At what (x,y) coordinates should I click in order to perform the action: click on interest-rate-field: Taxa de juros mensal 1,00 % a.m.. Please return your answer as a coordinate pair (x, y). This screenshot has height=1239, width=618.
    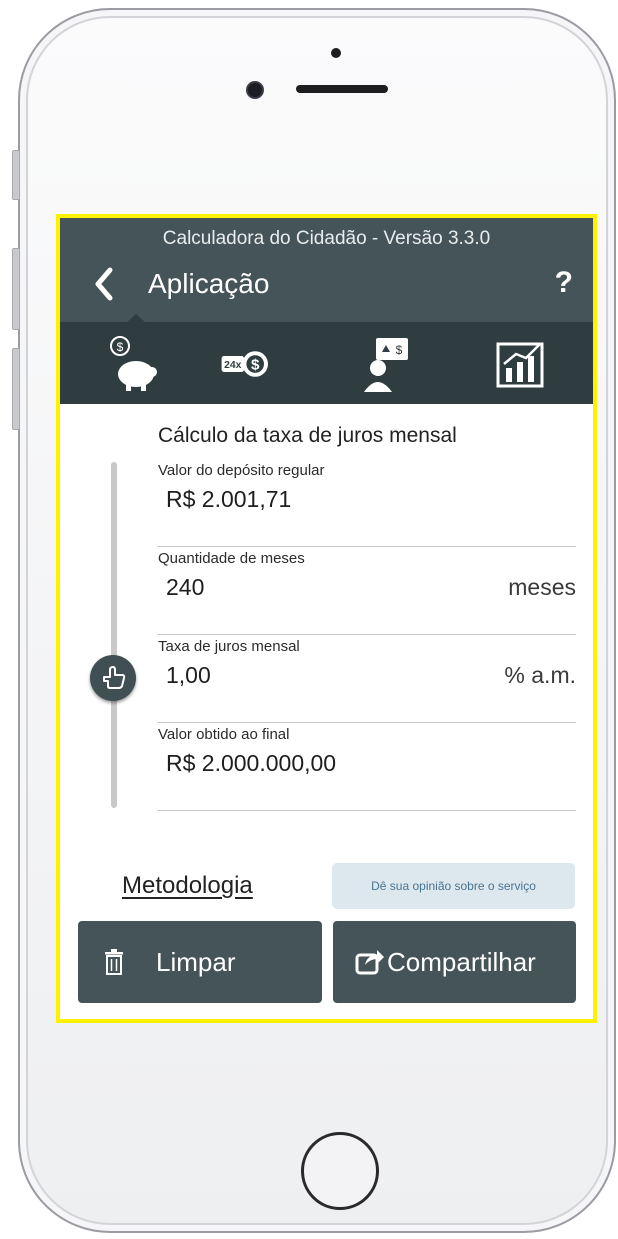
    Looking at the image, I should click on (367, 680).